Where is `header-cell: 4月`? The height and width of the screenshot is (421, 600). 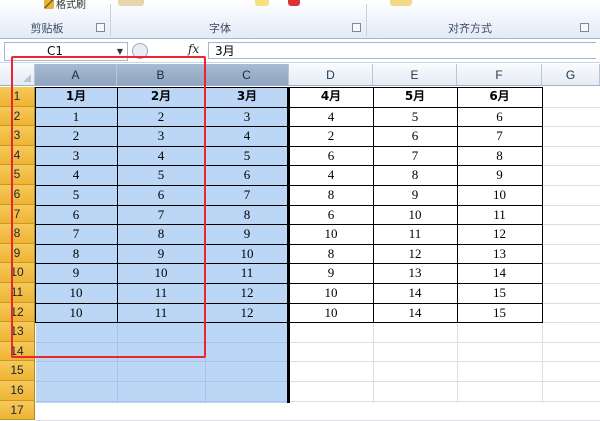
header-cell: 4月 is located at coordinates (331, 97).